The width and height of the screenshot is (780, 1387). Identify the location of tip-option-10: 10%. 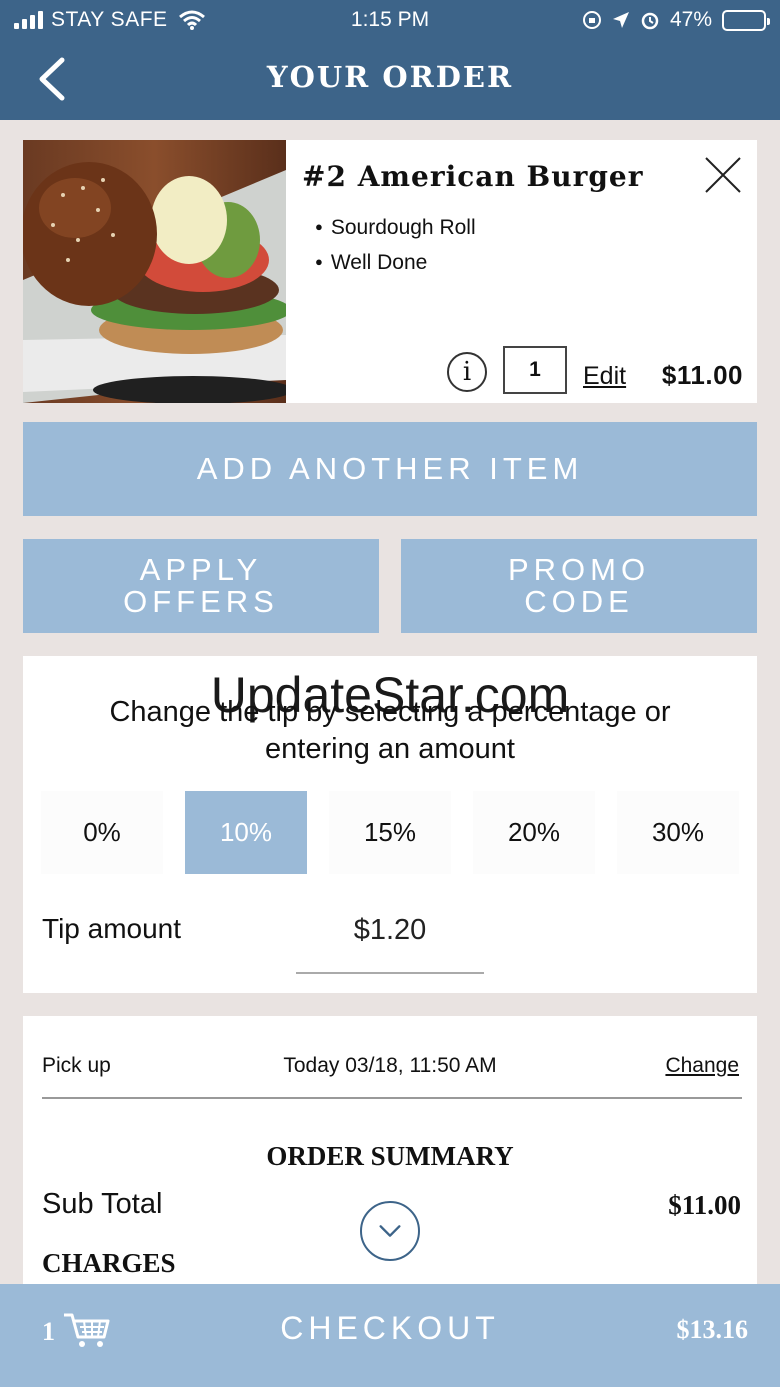
(246, 832).